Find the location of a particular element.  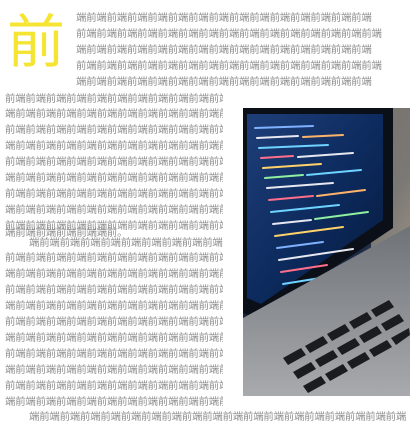

text-line: 端前端前端前端前端前端前端前端前端前端前端 is located at coordinates (126, 243).